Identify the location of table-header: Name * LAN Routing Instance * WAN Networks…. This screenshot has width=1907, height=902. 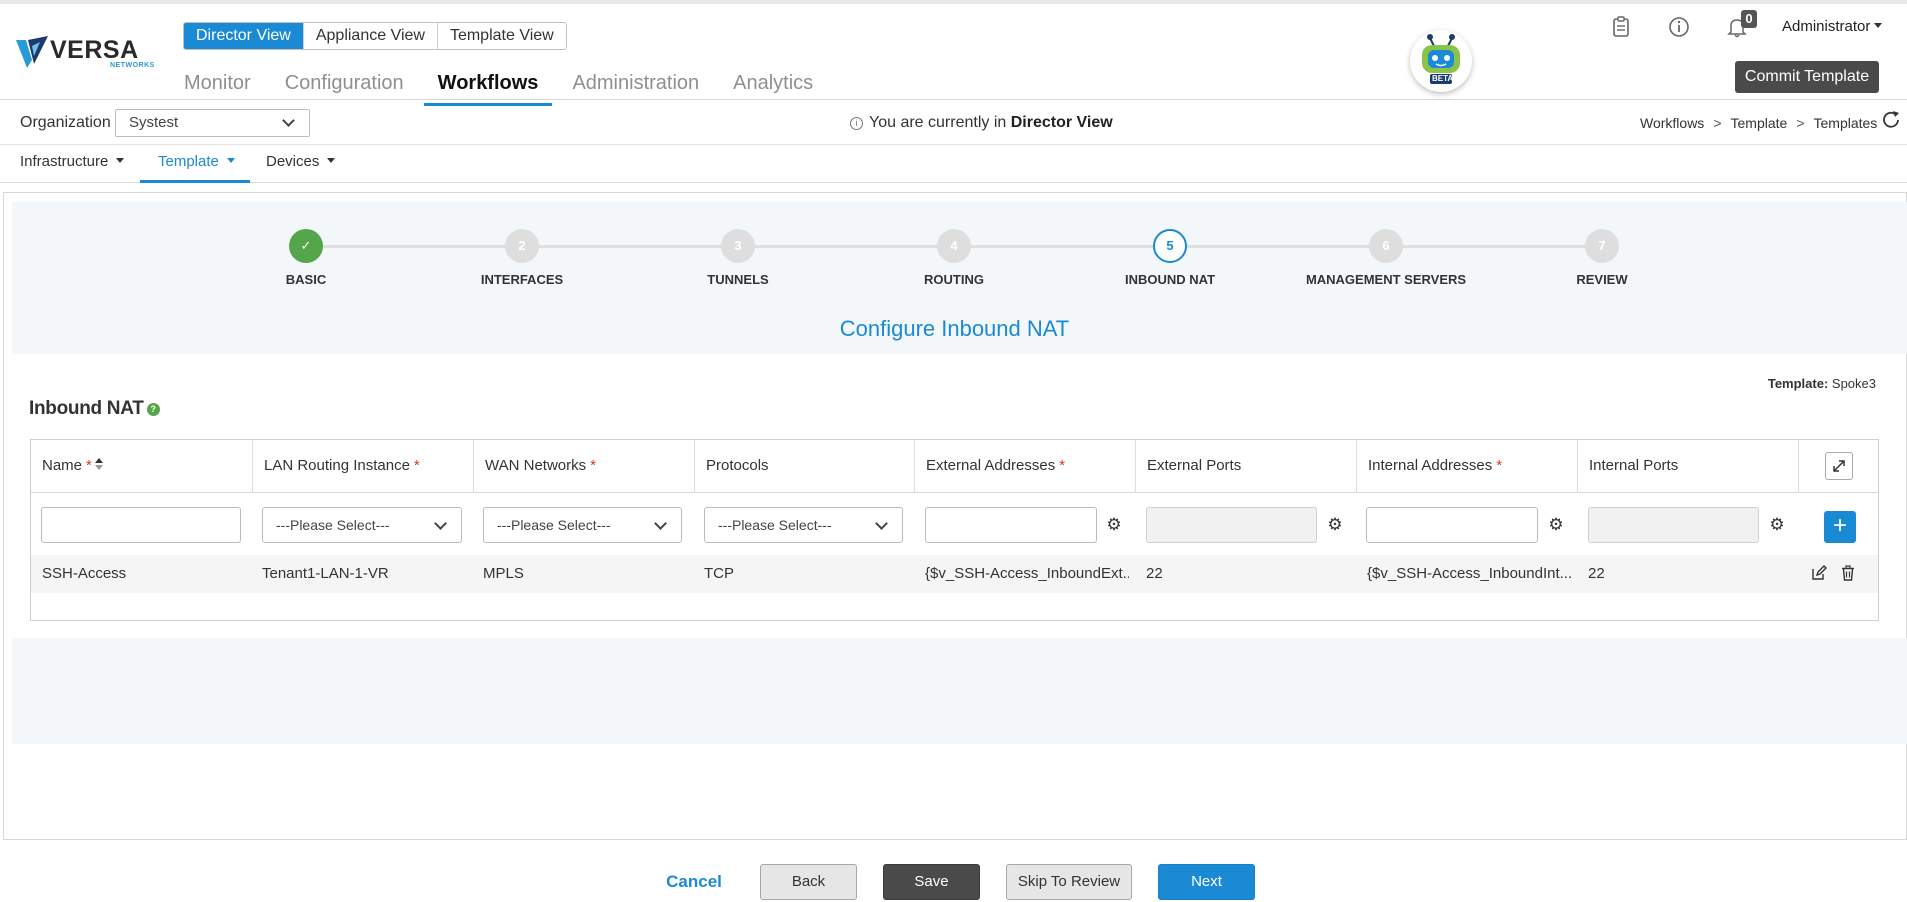
(954, 466).